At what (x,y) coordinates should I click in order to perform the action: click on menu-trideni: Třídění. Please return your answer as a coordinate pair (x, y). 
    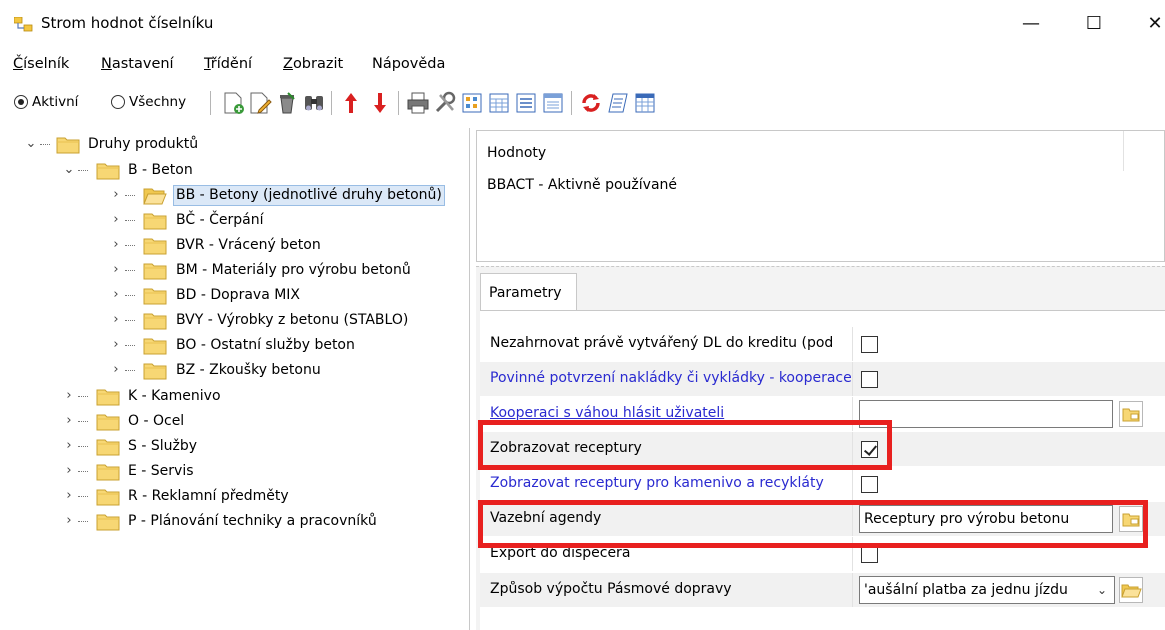
    Looking at the image, I should click on (228, 64).